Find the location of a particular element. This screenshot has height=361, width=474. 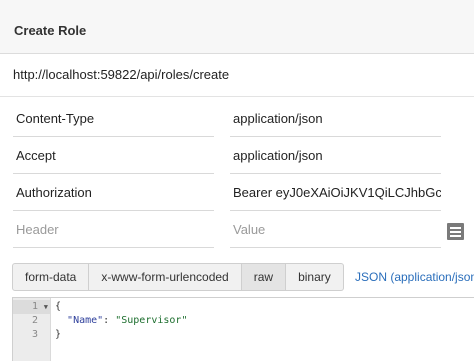

tab-form-data: form-data is located at coordinates (51, 277).